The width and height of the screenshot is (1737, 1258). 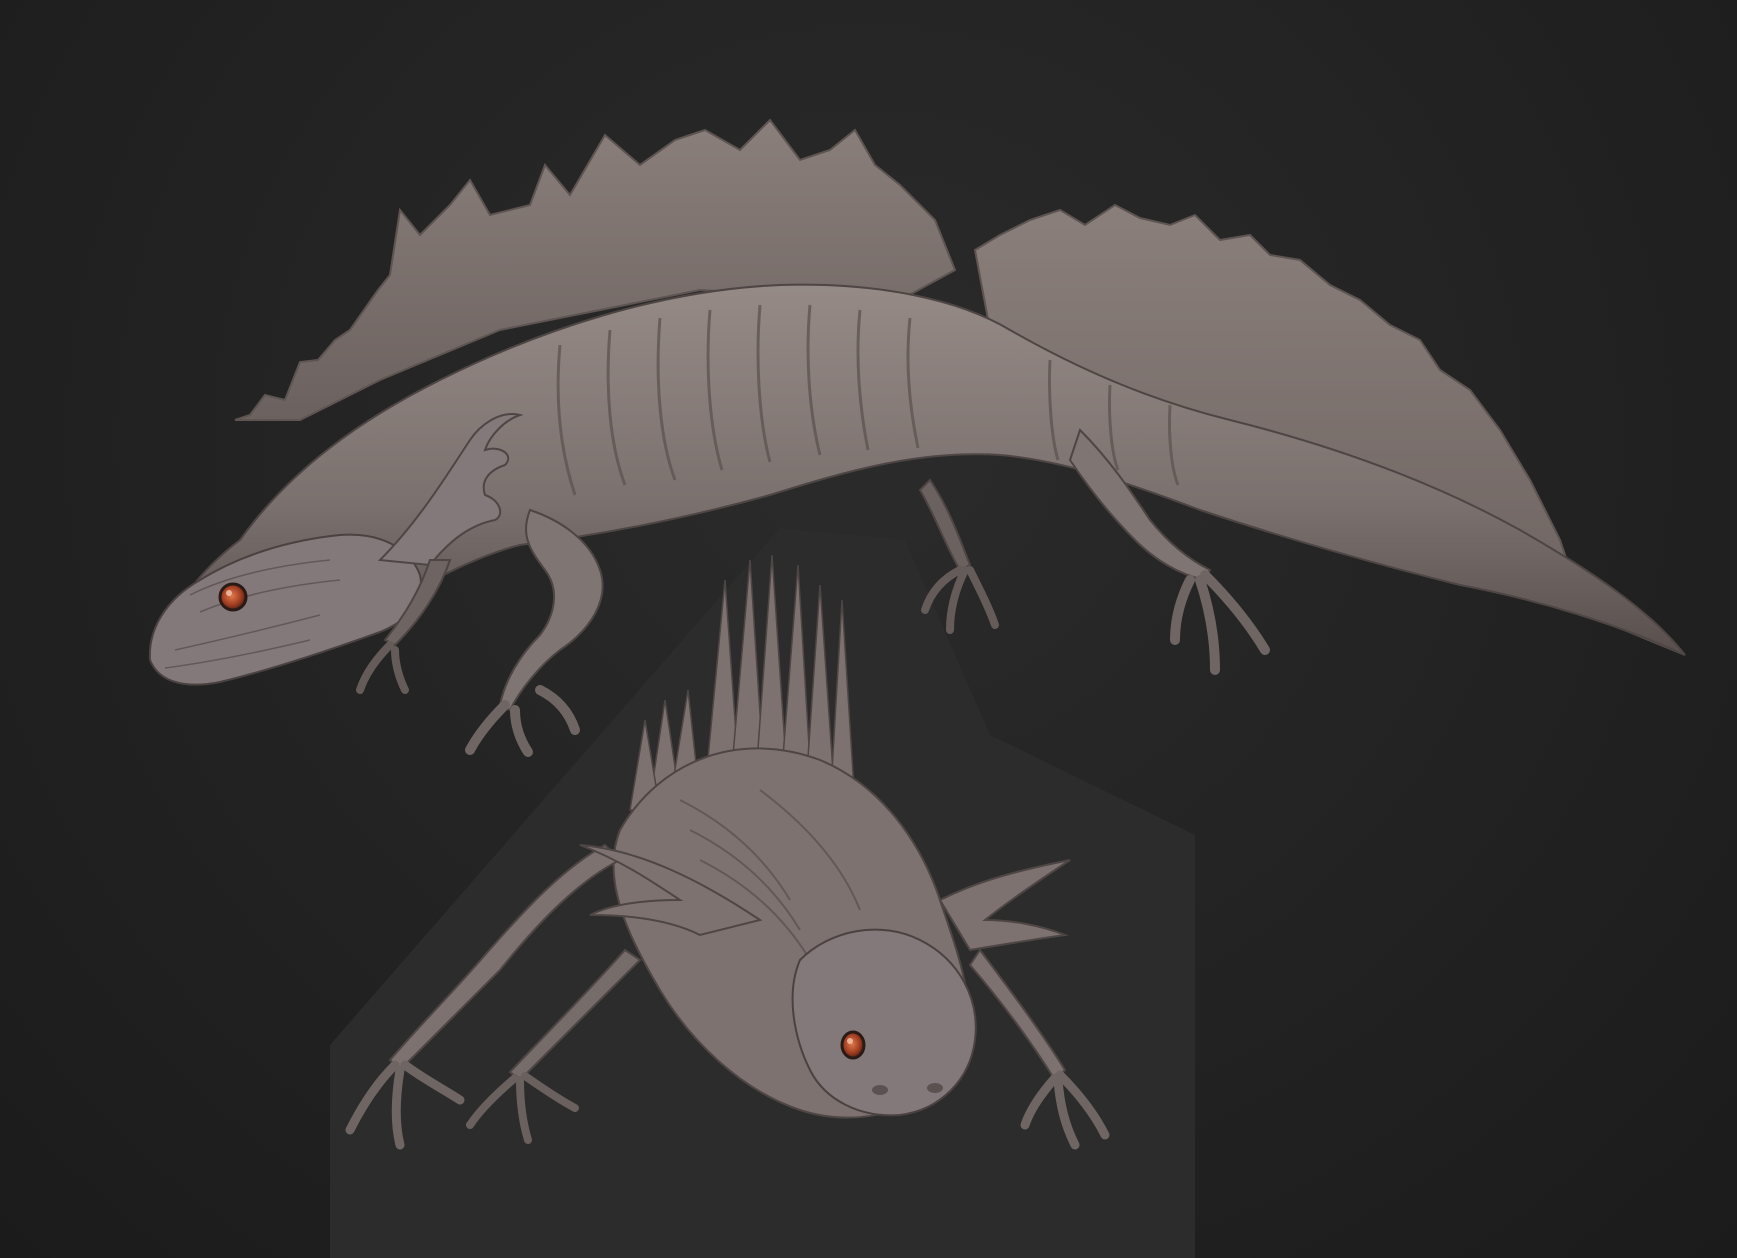 I want to click on front-right-toes, so click(x=1065, y=1110).